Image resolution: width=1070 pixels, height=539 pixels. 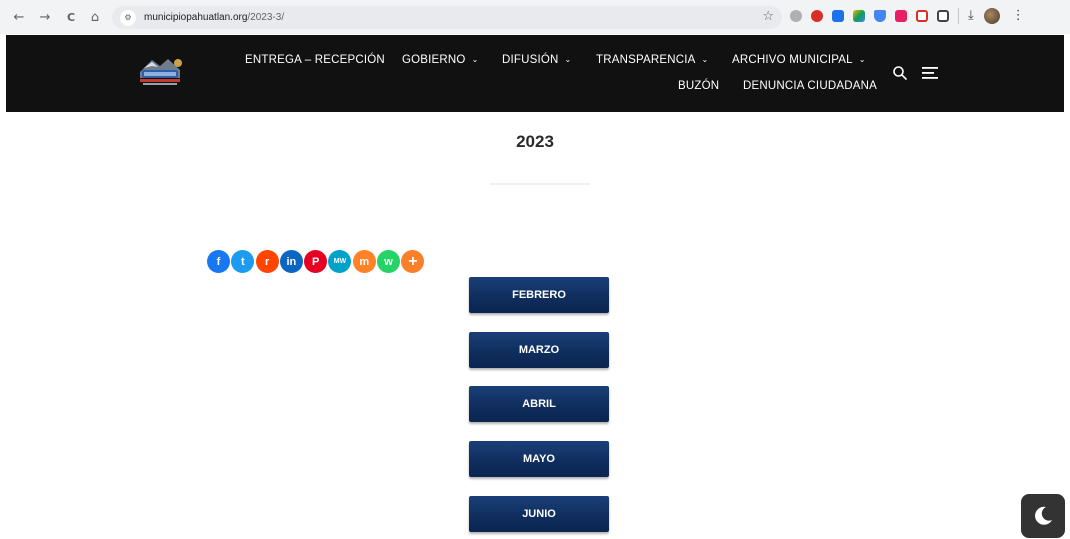 I want to click on nav-label: ARCHIVO MUNICIPAL, so click(x=792, y=60).